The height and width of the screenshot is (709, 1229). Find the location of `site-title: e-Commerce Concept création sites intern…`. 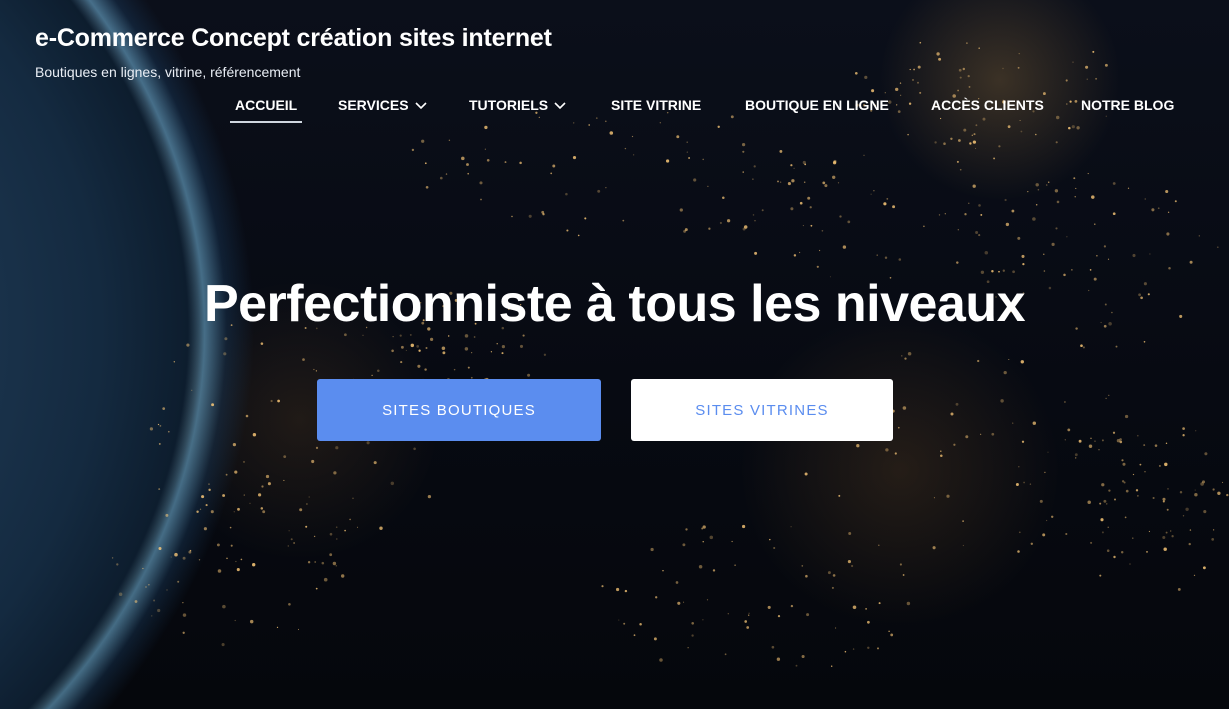

site-title: e-Commerce Concept création sites intern… is located at coordinates (293, 38).